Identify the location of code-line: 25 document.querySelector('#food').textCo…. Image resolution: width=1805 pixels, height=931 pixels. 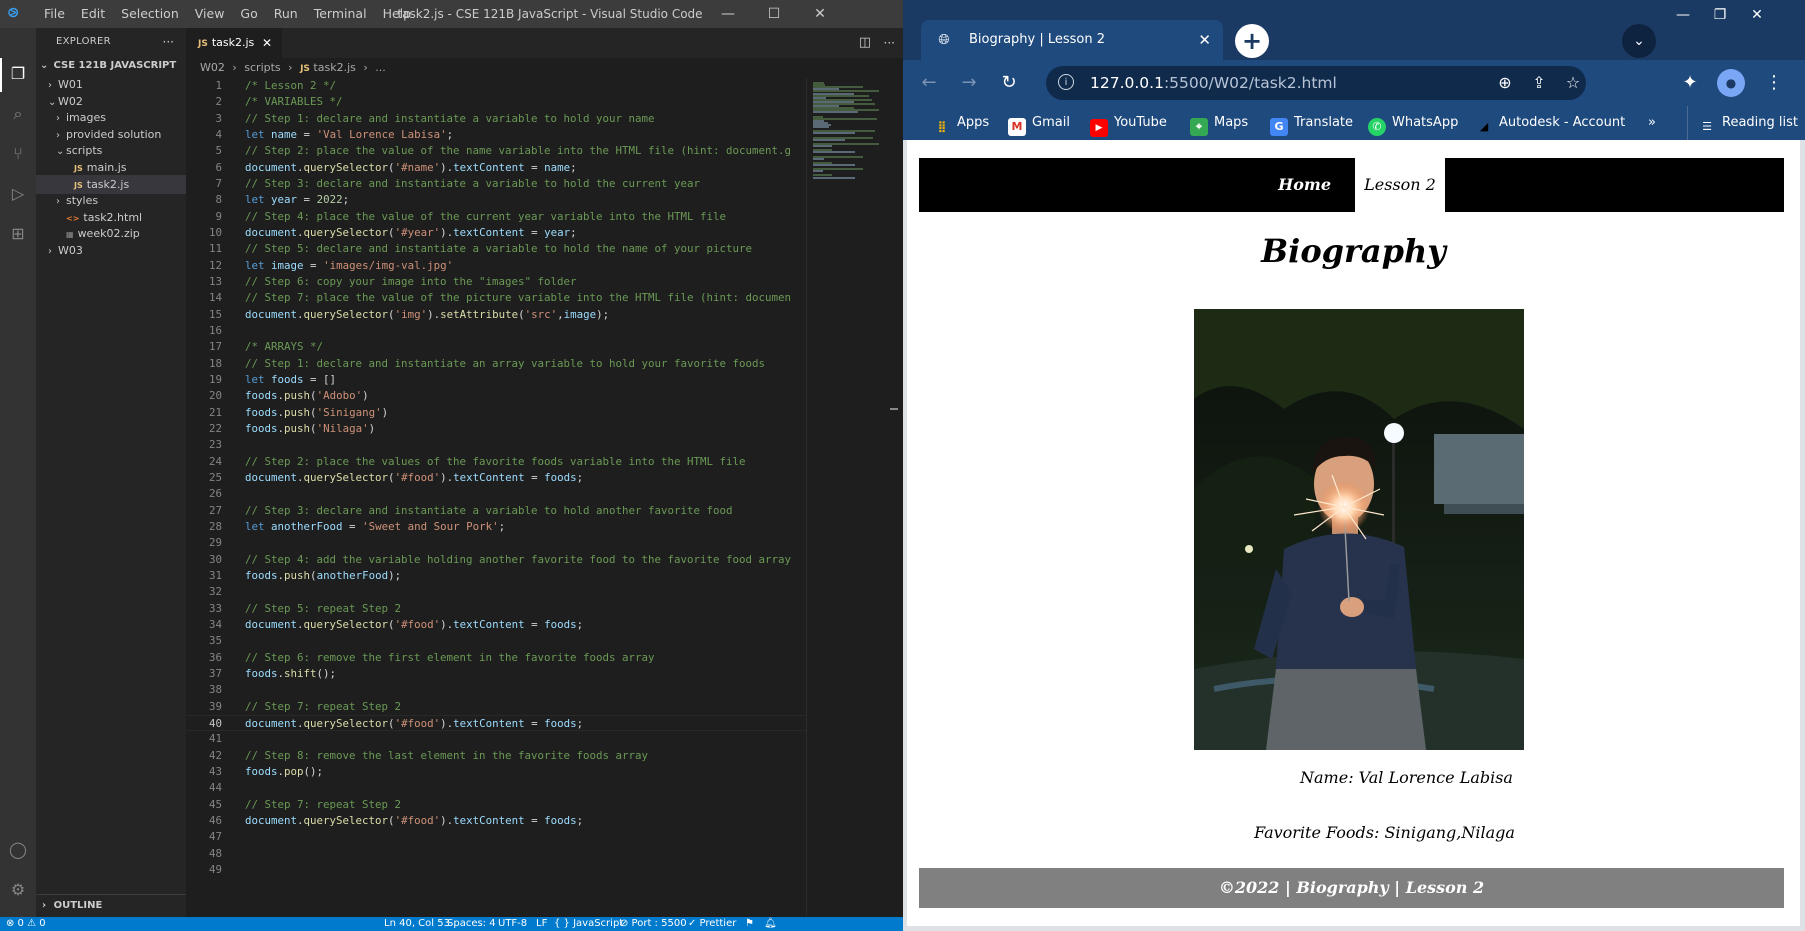
(496, 478).